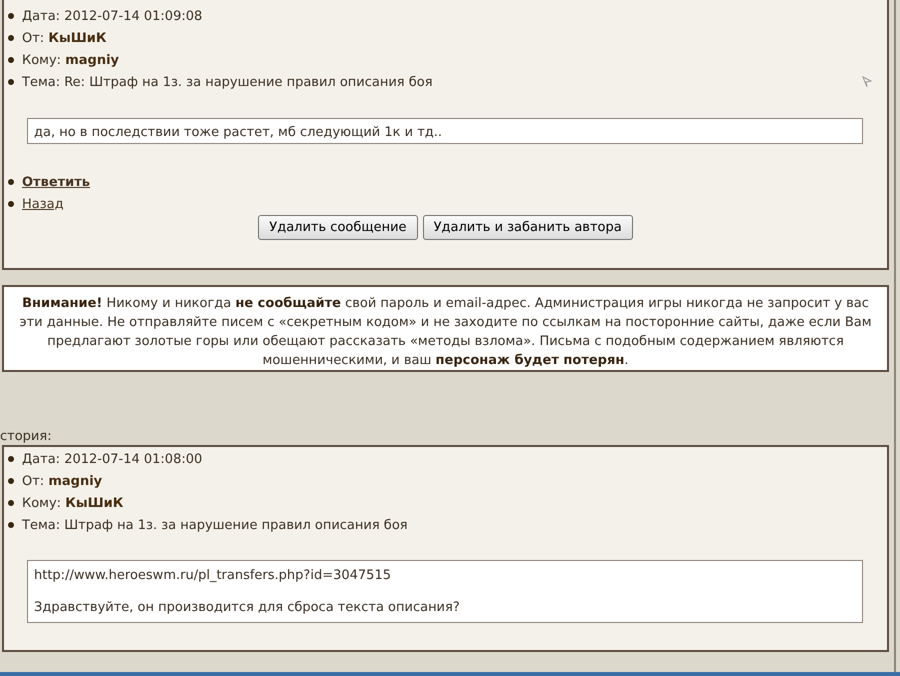 The height and width of the screenshot is (676, 900). Describe the element at coordinates (213, 576) in the screenshot. I see `message-text: http://www.heroeswm.ru/pl_transfers.php?id=3047515` at that location.